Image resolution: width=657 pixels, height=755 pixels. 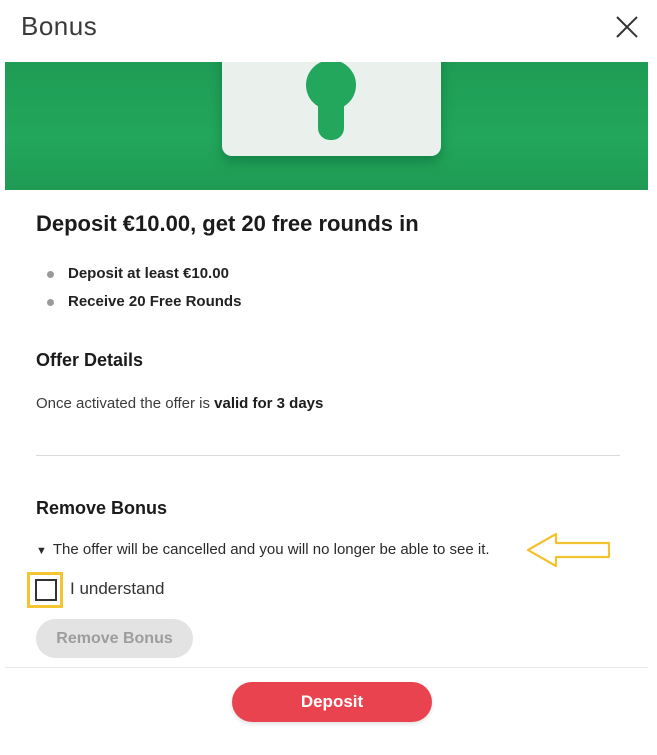 What do you see at coordinates (269, 403) in the screenshot?
I see `details-text-bold: valid for 3 days` at bounding box center [269, 403].